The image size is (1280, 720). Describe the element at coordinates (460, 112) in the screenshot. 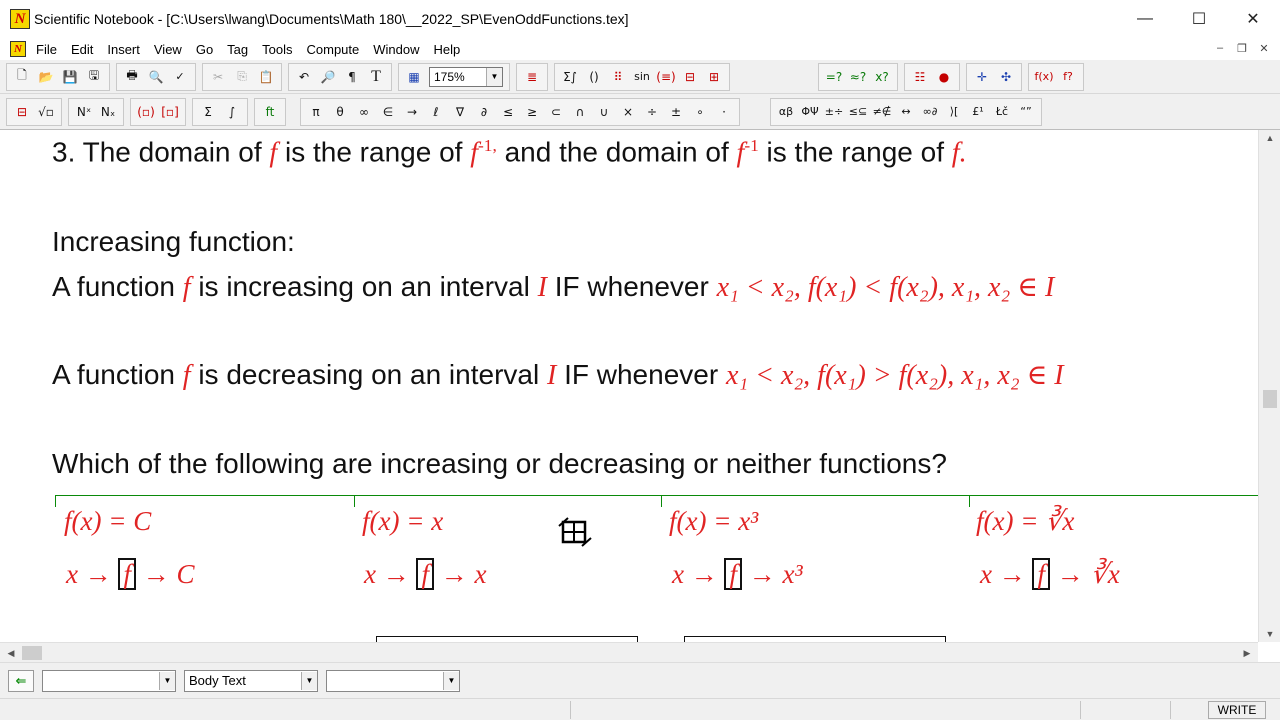

I see `symbol-nabla: ∇` at that location.